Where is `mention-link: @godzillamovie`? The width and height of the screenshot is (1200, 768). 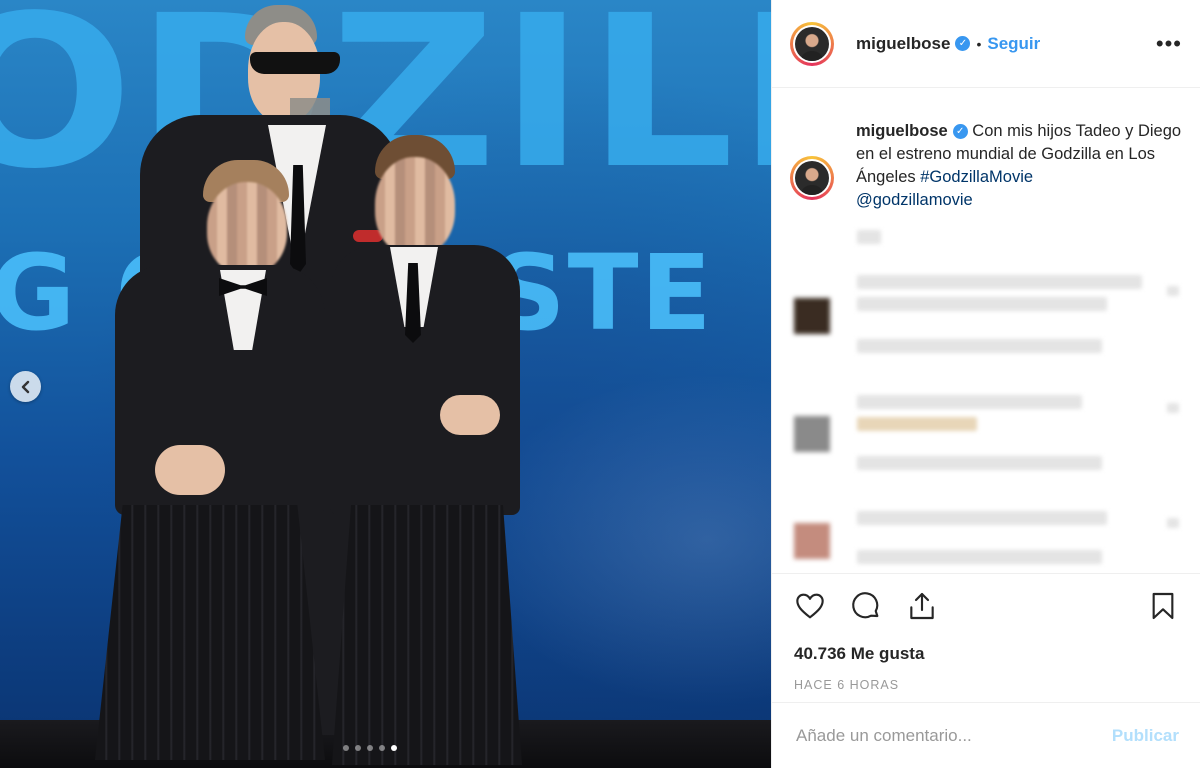 mention-link: @godzillamovie is located at coordinates (914, 200).